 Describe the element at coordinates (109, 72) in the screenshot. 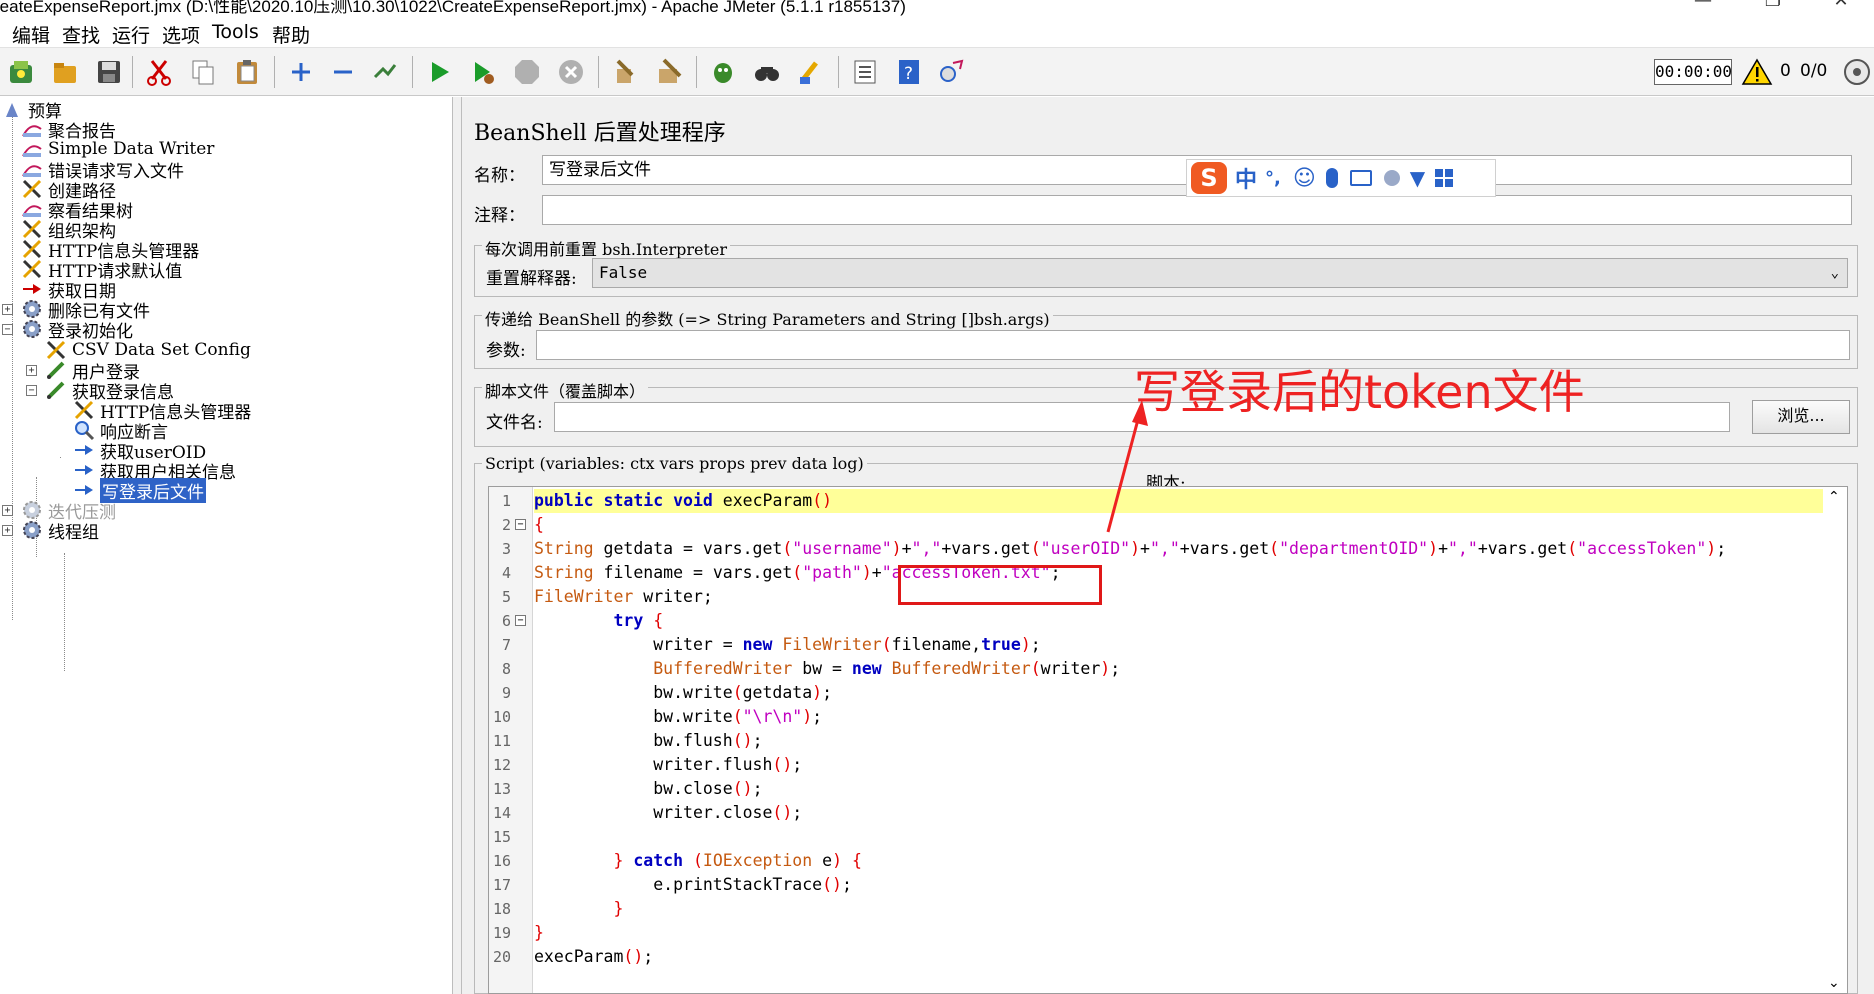

I see `save-icon` at that location.